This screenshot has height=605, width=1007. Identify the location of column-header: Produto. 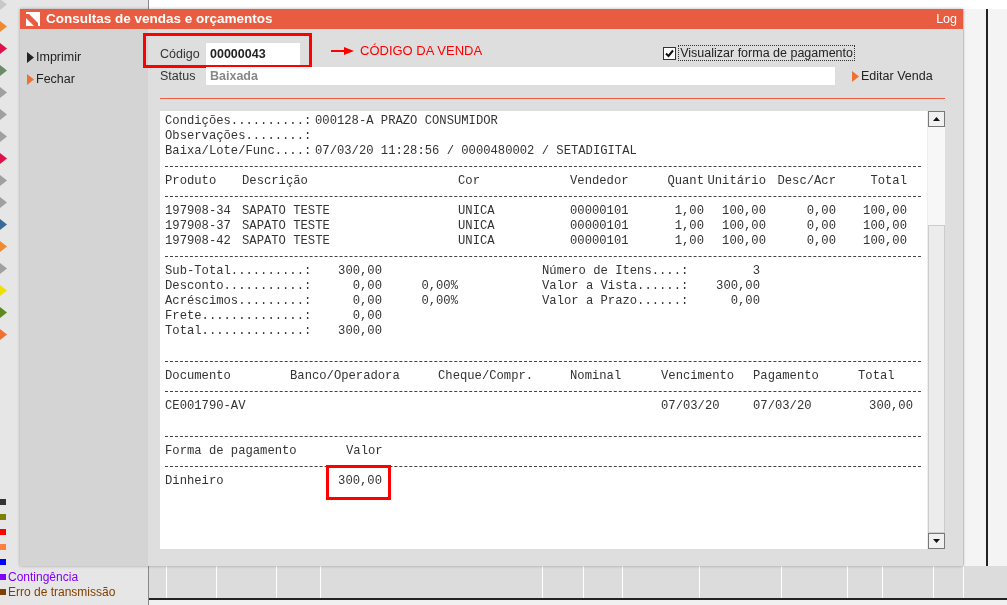
(191, 181).